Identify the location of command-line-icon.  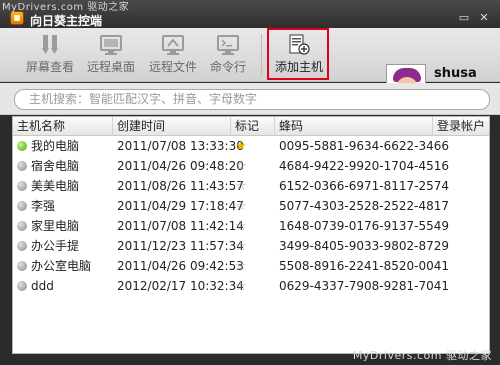
(228, 45).